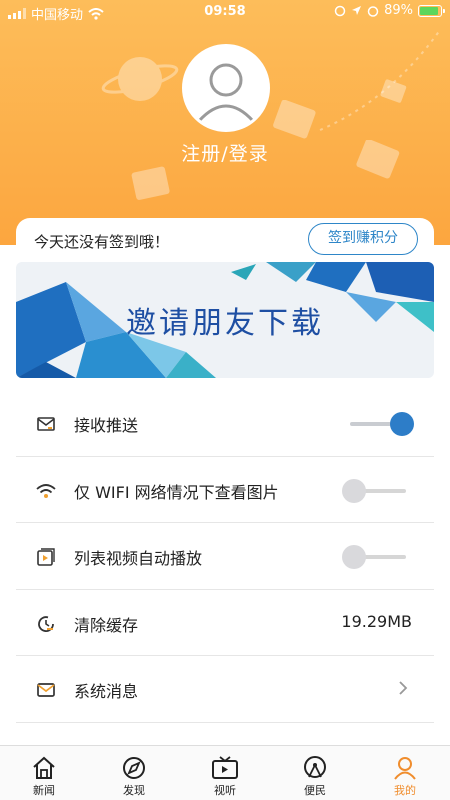 The width and height of the screenshot is (450, 800). Describe the element at coordinates (405, 768) in the screenshot. I see `person-icon` at that location.